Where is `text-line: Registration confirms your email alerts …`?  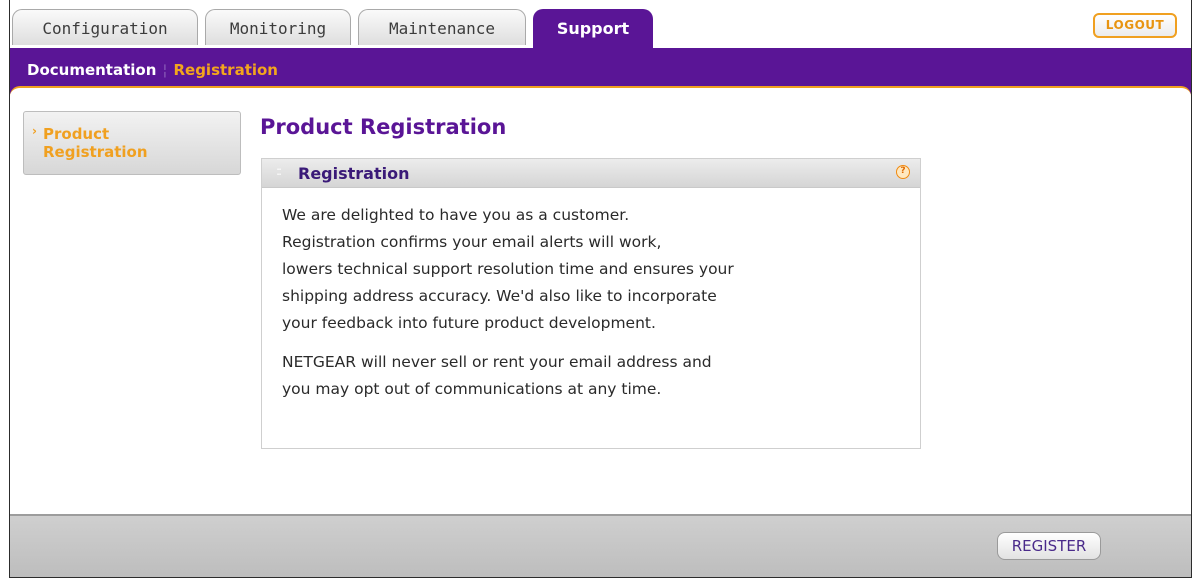 text-line: Registration confirms your email alerts … is located at coordinates (472, 242).